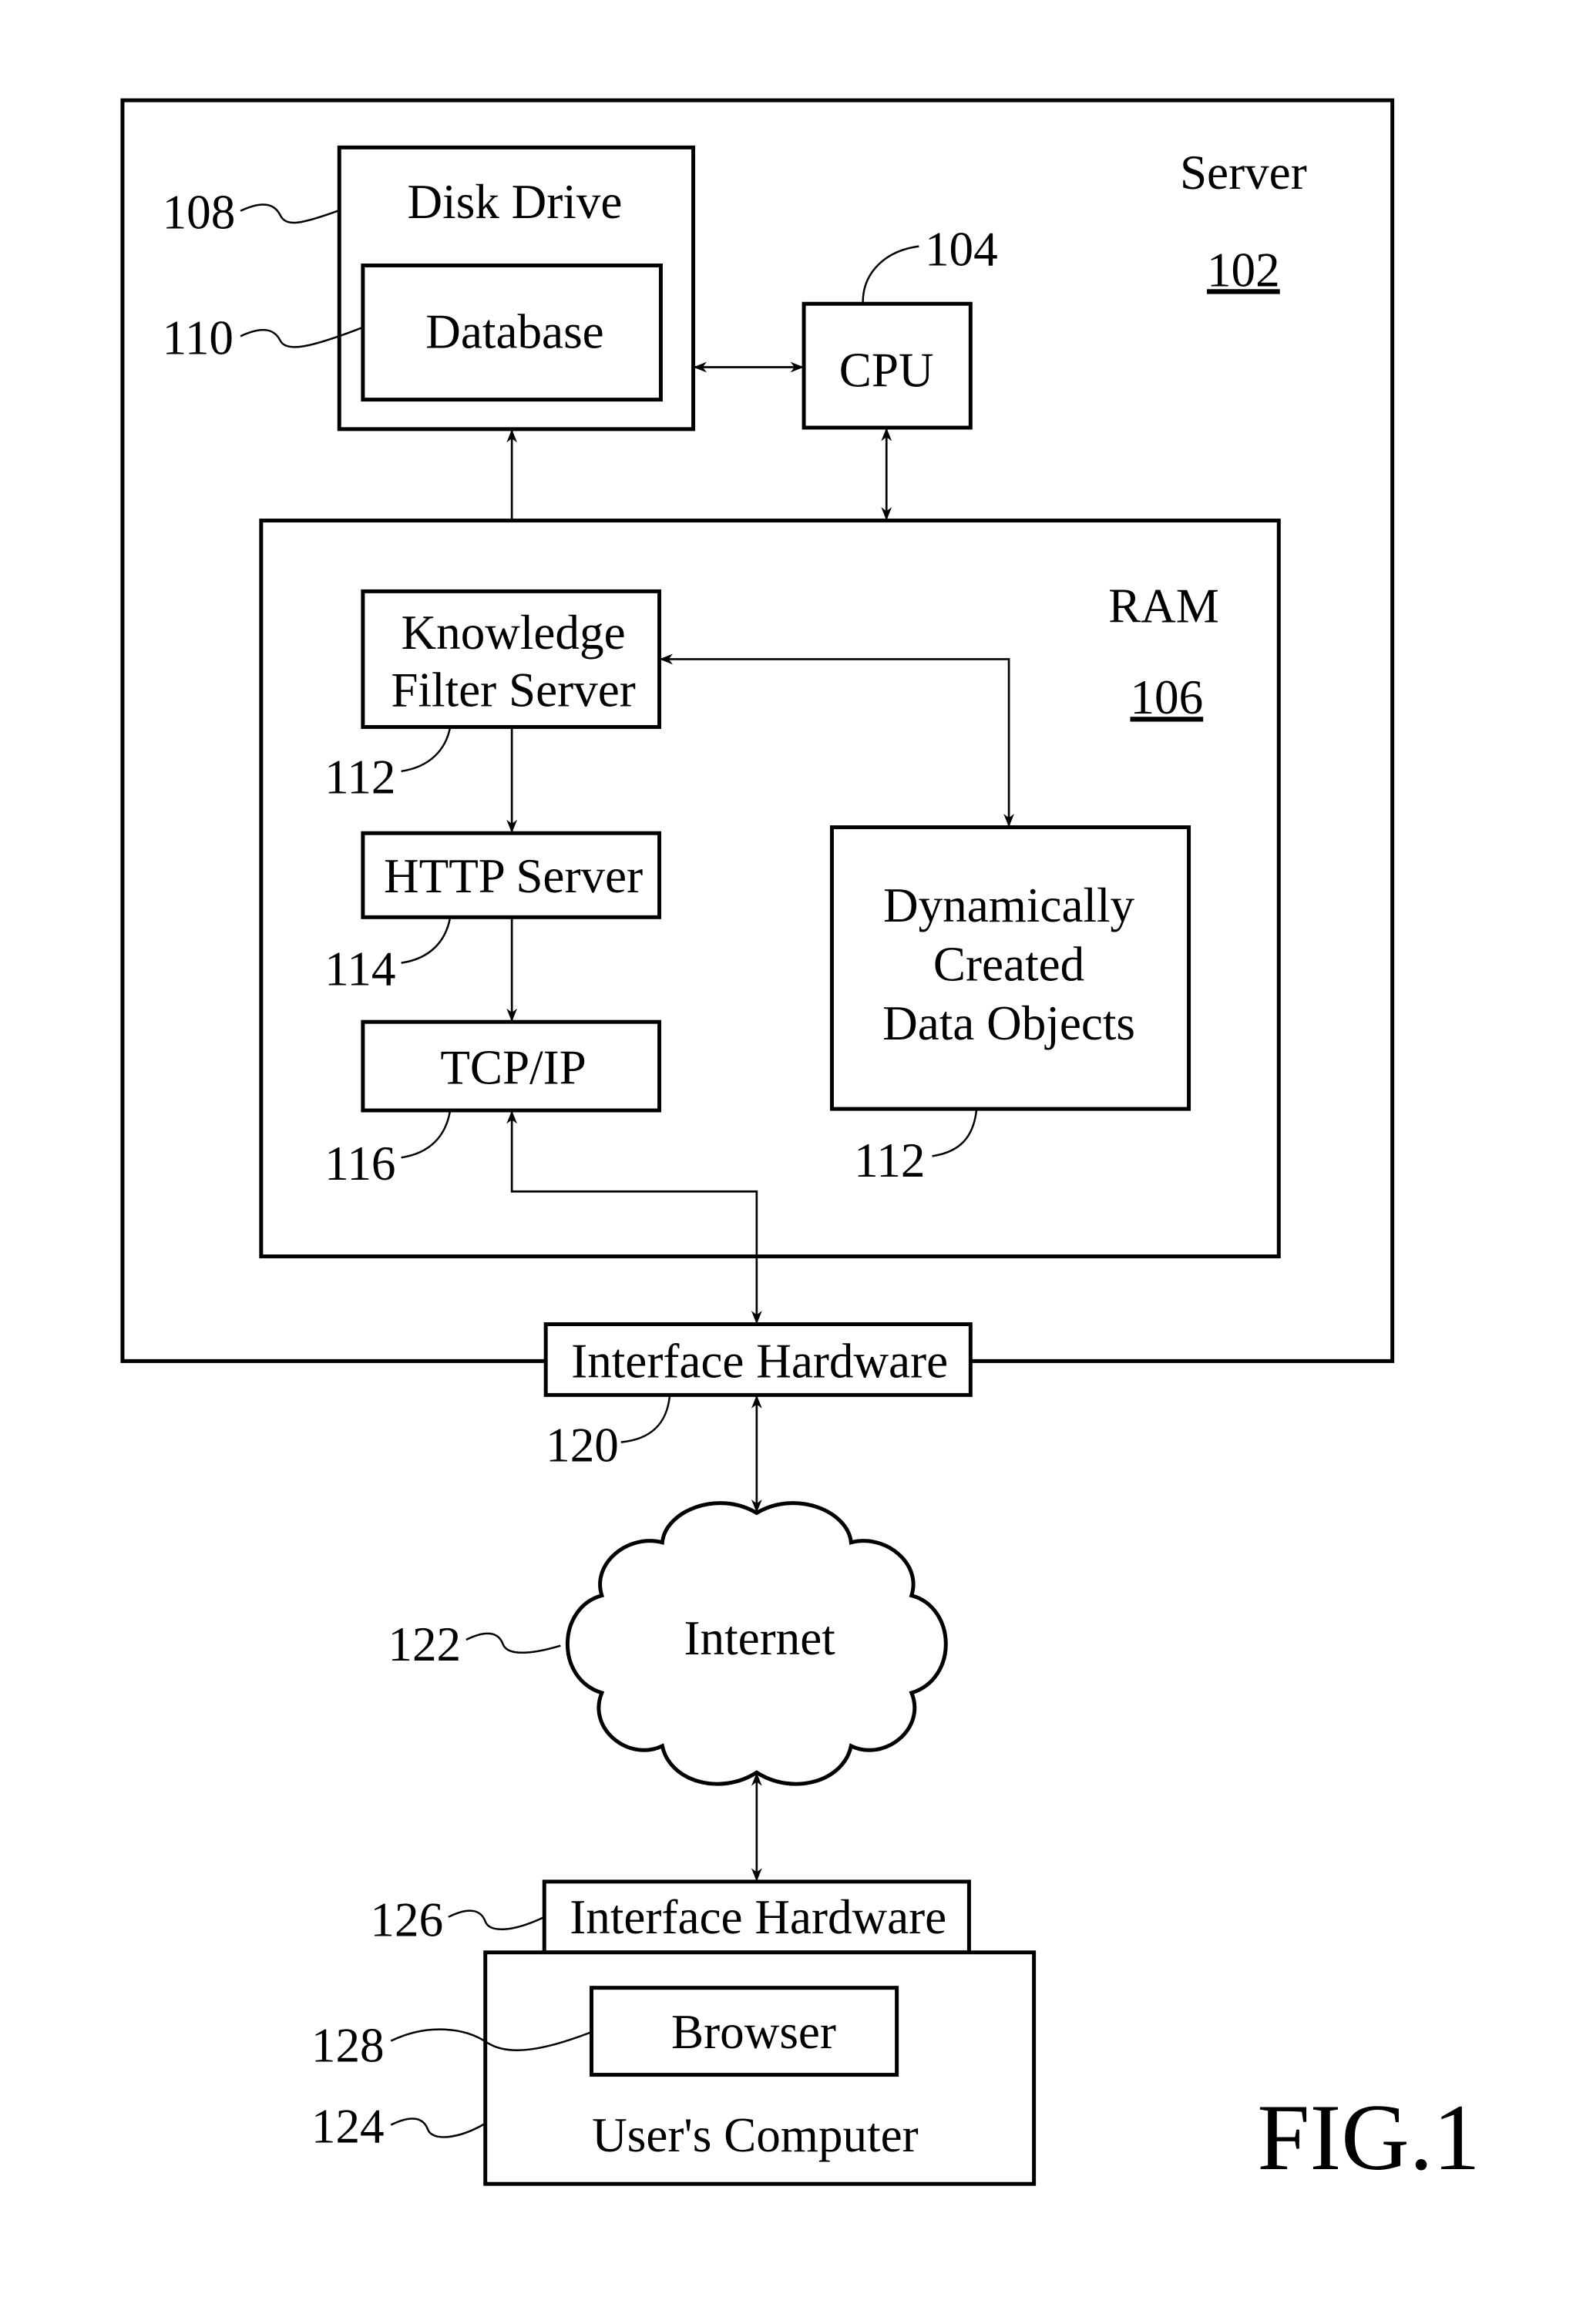 The width and height of the screenshot is (1593, 2324). Describe the element at coordinates (438, 2127) in the screenshot. I see `users-computer-leader` at that location.